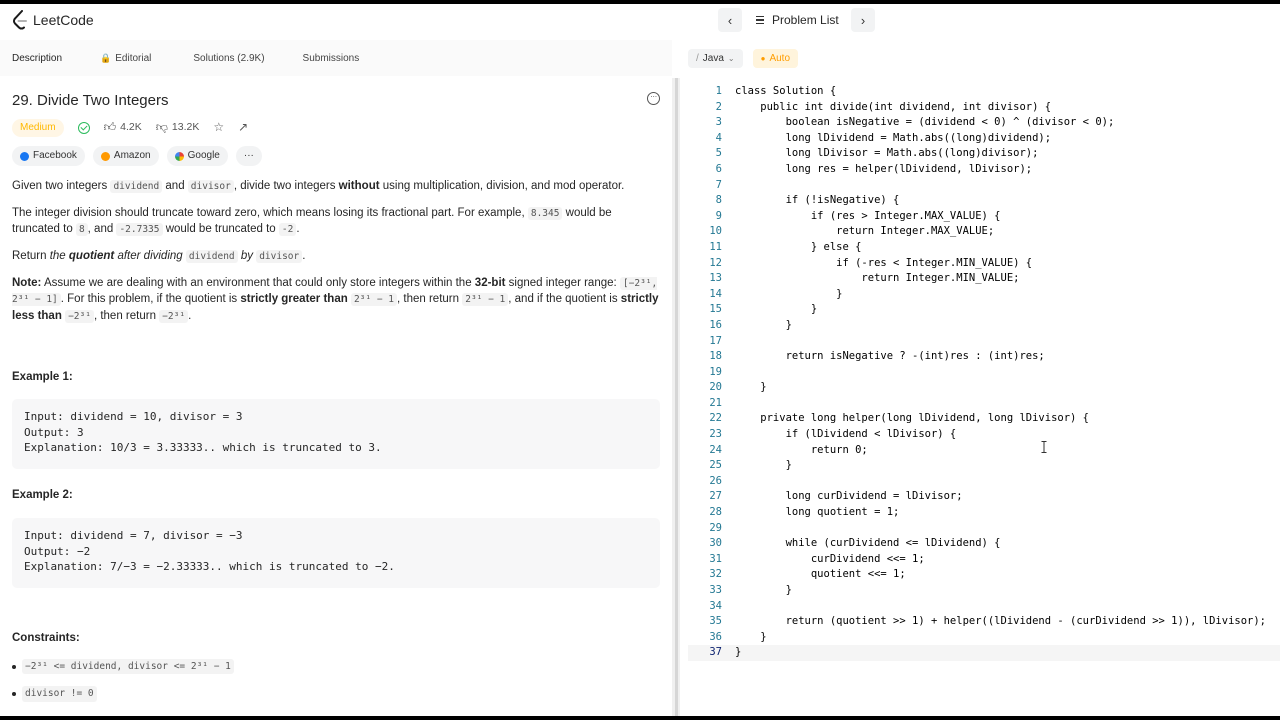 The height and width of the screenshot is (720, 1280). Describe the element at coordinates (715, 58) in the screenshot. I see `language-select: / Java ⌄` at that location.